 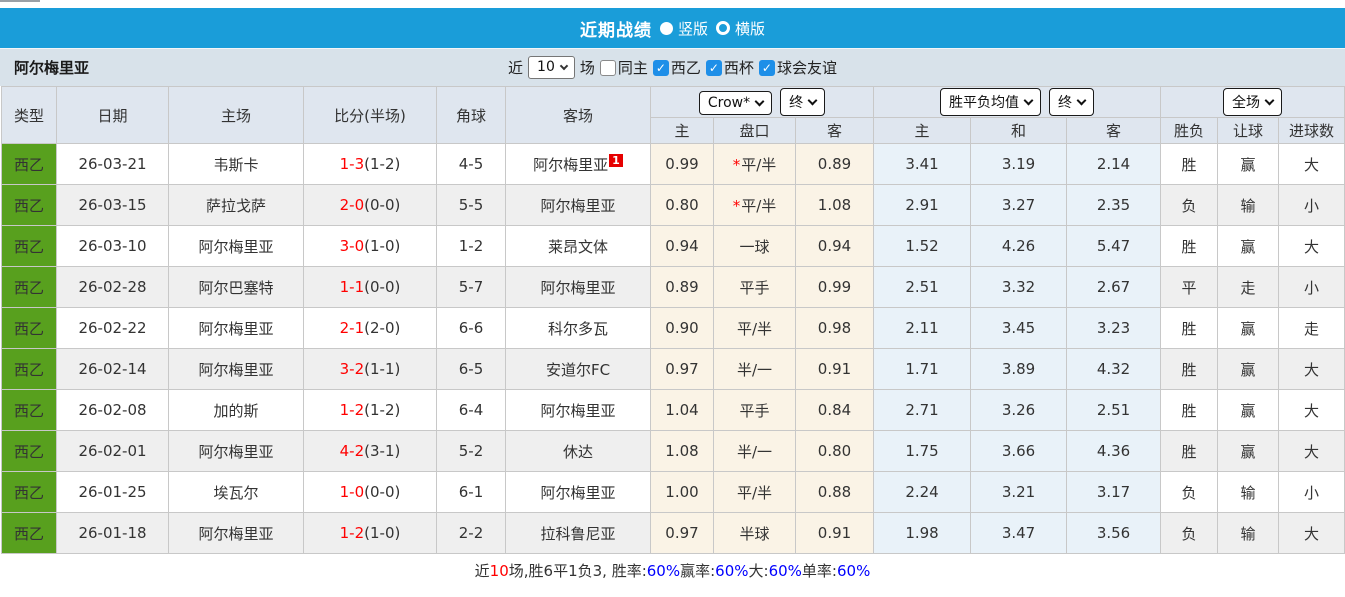 I want to click on cell-corners: 5-7, so click(x=471, y=287).